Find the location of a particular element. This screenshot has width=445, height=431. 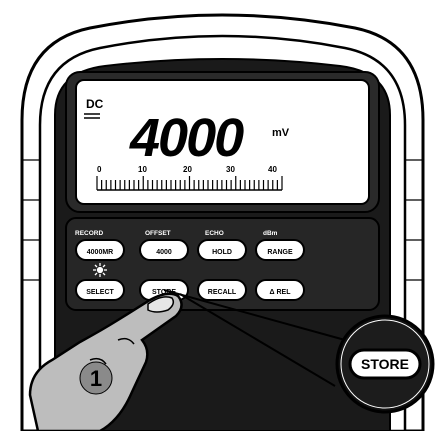

key-select: SELECT is located at coordinates (100, 290).